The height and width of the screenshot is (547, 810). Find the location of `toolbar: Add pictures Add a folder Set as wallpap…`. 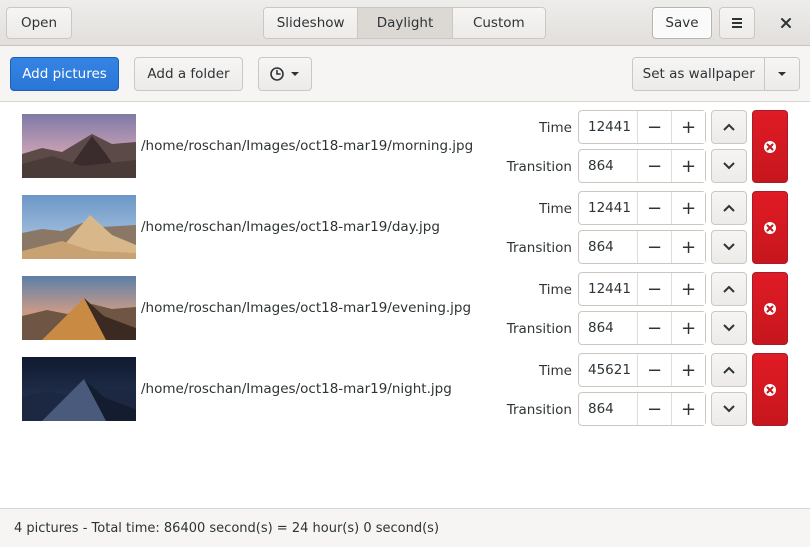

toolbar: Add pictures Add a folder Set as wallpap… is located at coordinates (405, 74).